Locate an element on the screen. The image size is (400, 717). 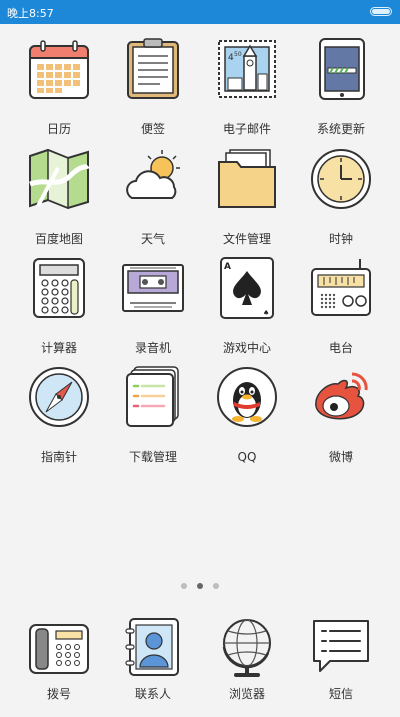
app-label: 电子邮件 is located at coordinates (246, 129).